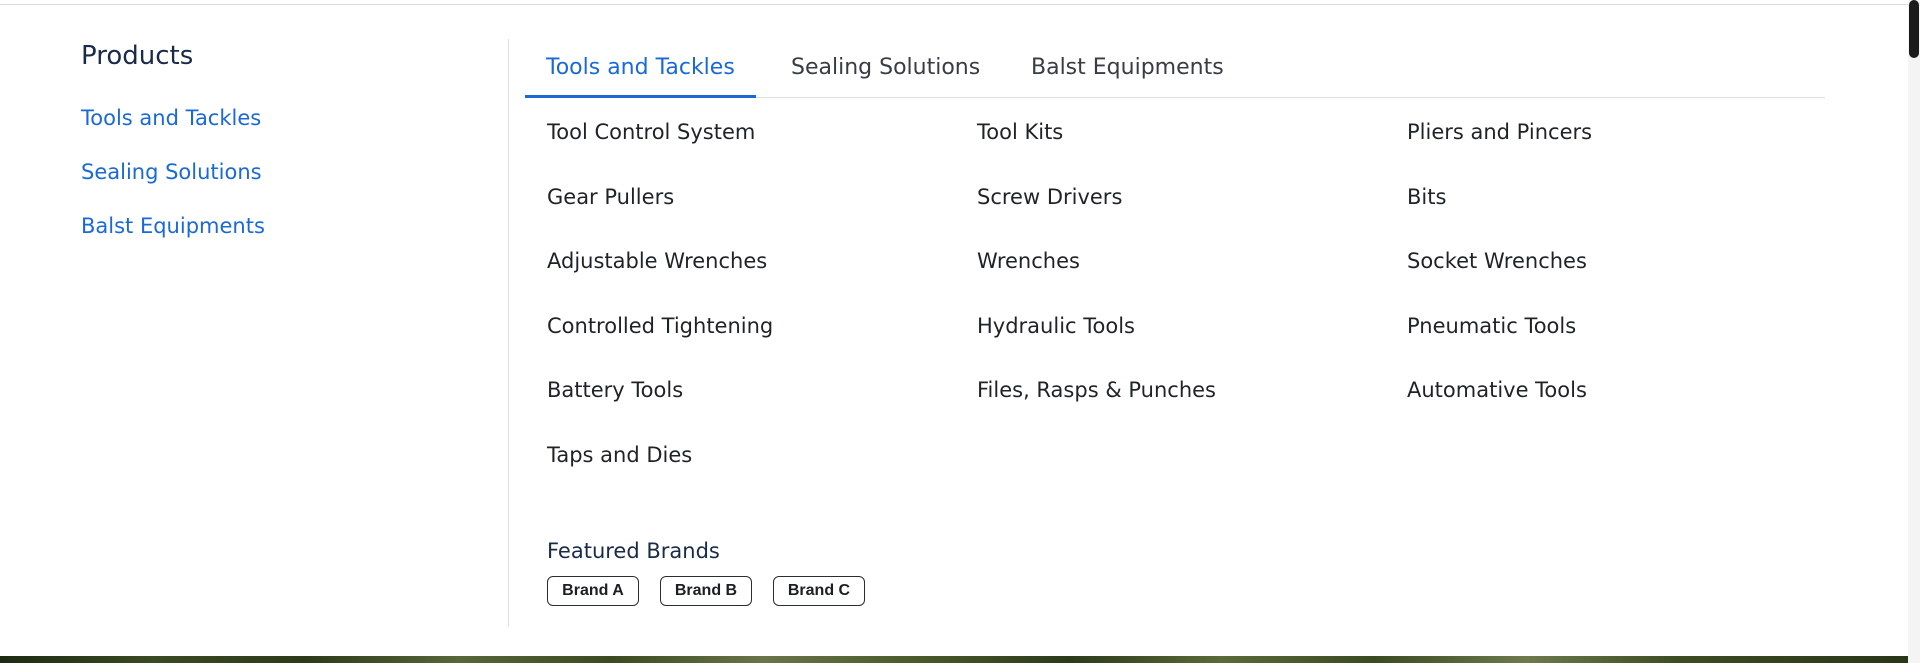 The height and width of the screenshot is (663, 1920). Describe the element at coordinates (1192, 408) in the screenshot. I see `menu-item-files-rasps-punches: Files, Rasps & Punches` at that location.